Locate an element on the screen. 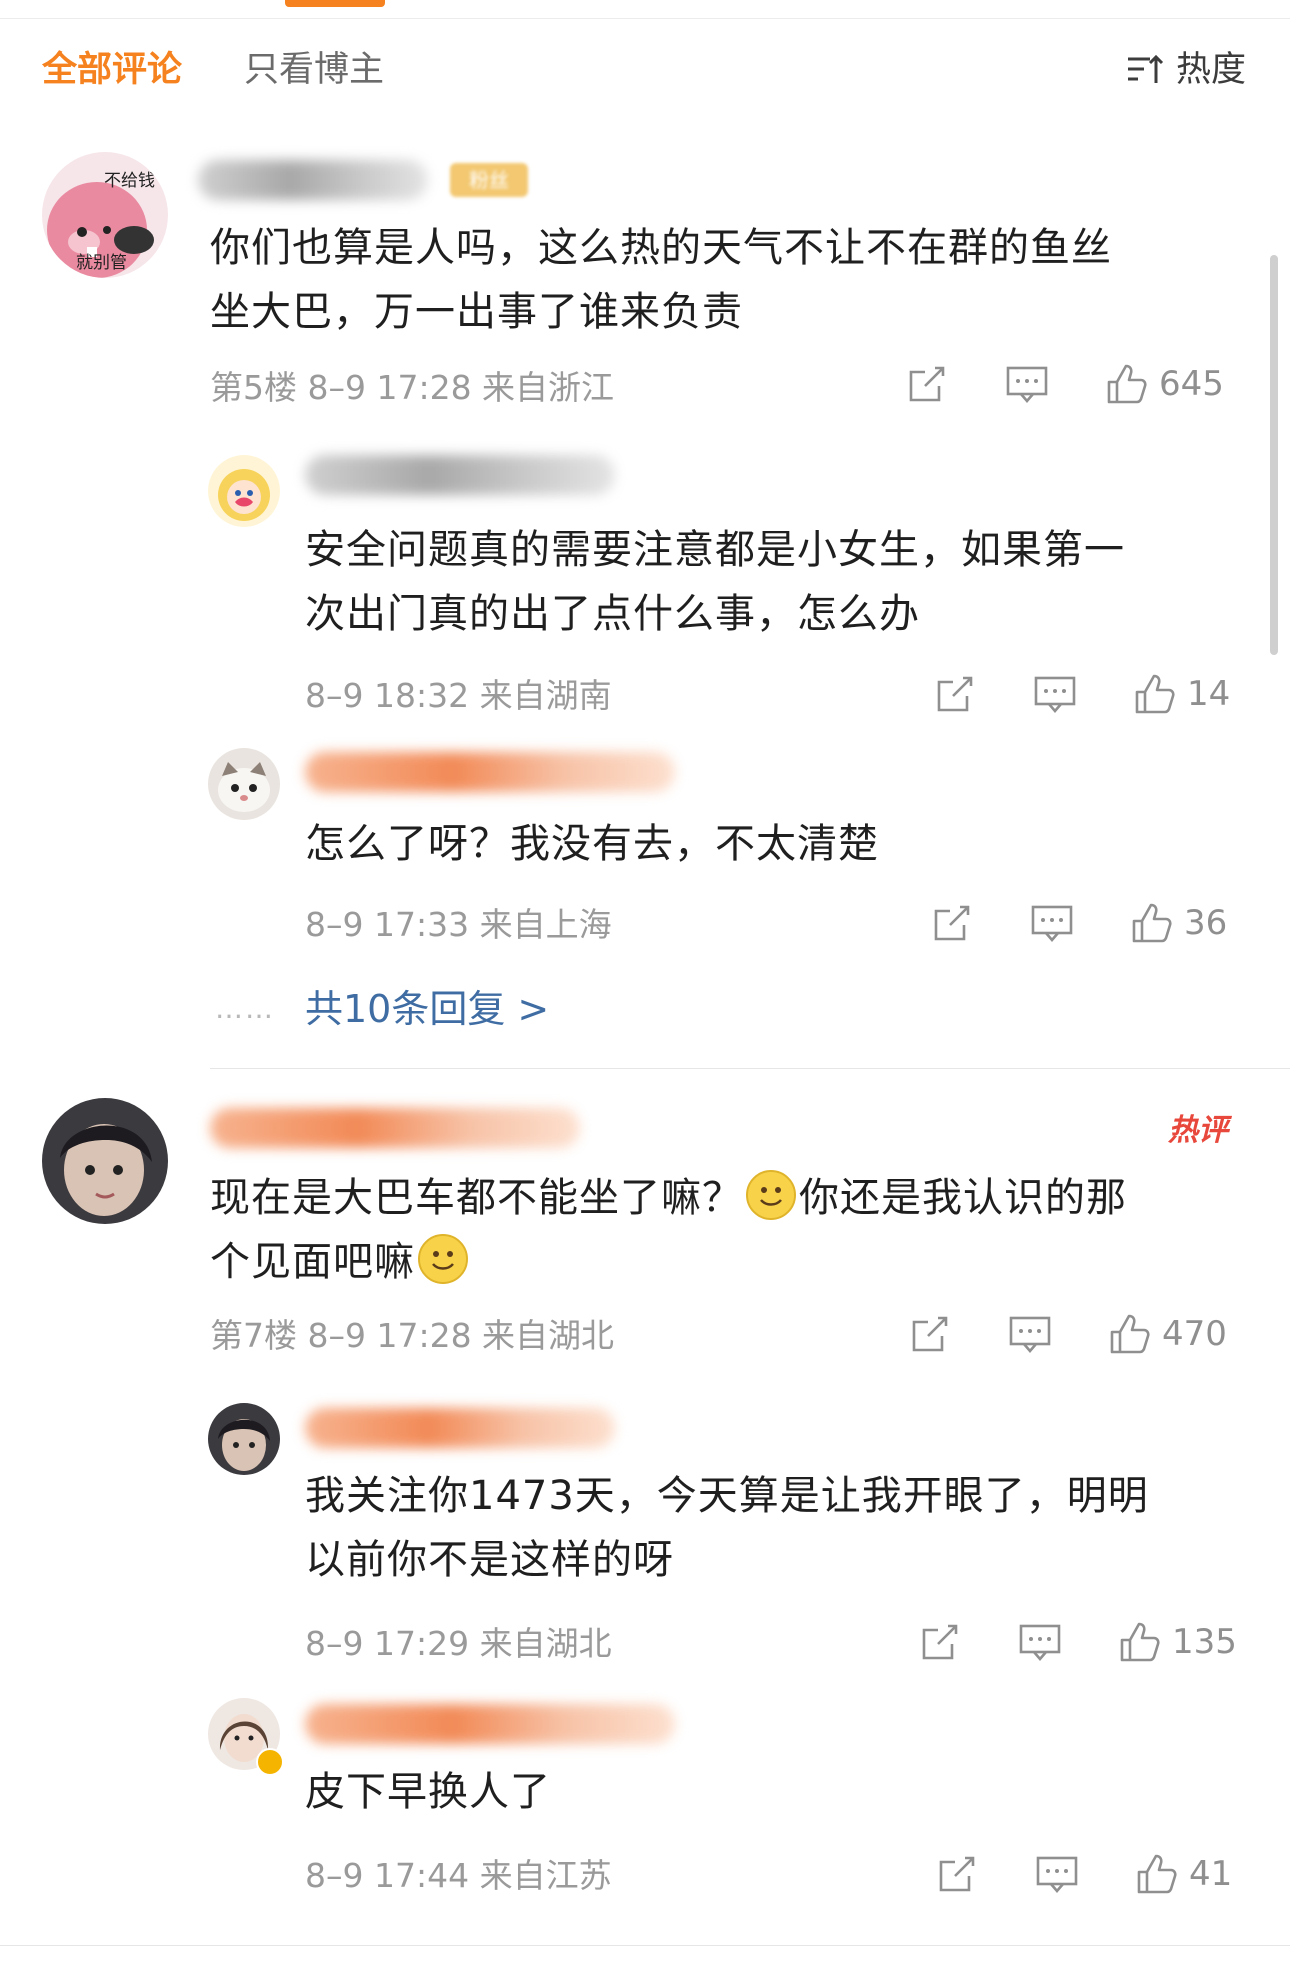 The width and height of the screenshot is (1290, 1968). comment-line: 现在是大巴车都不能坐了嘛？ 你还是我认识的那 is located at coordinates (668, 1198).